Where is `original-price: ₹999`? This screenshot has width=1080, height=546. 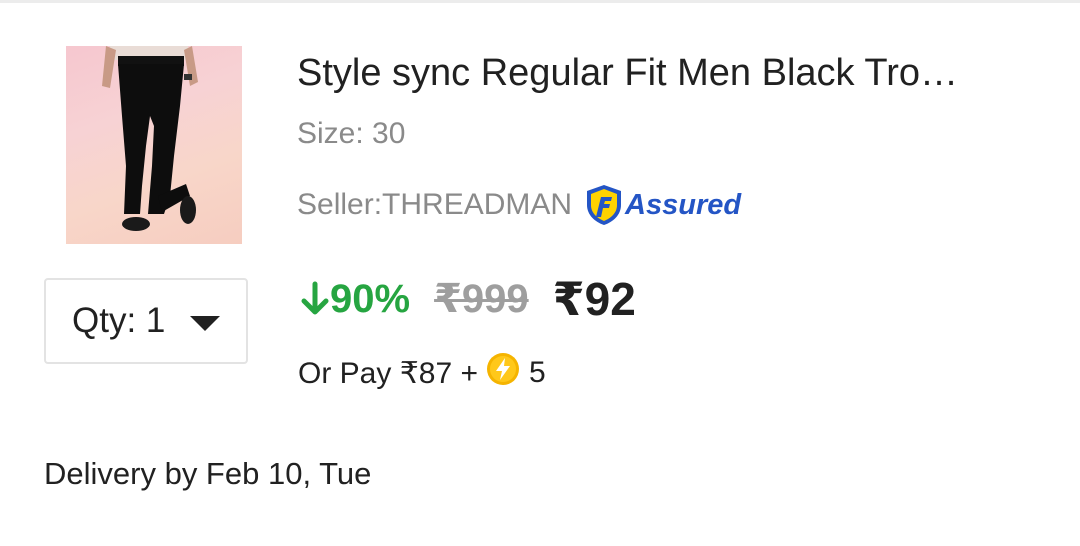 original-price: ₹999 is located at coordinates (481, 299).